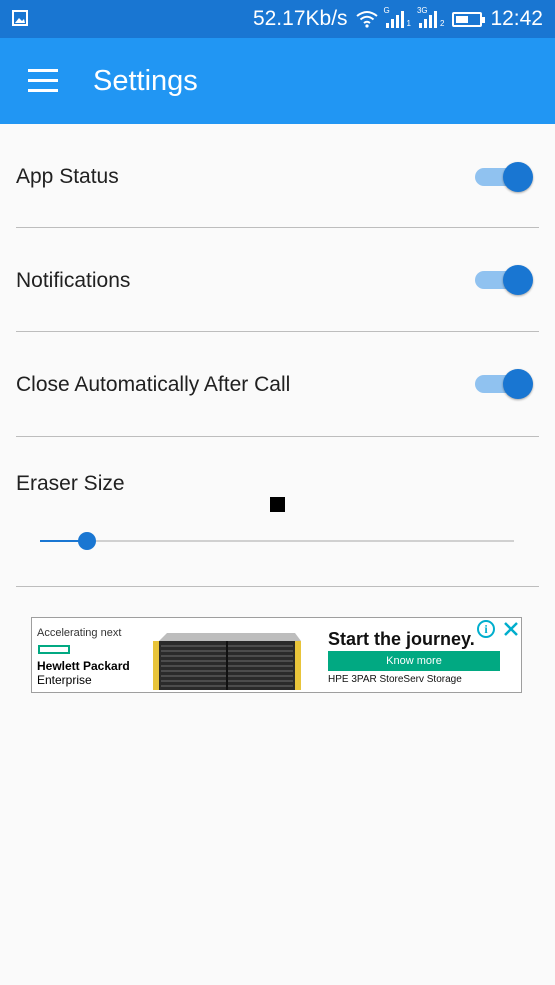  I want to click on hpe-logo-icon, so click(54, 649).